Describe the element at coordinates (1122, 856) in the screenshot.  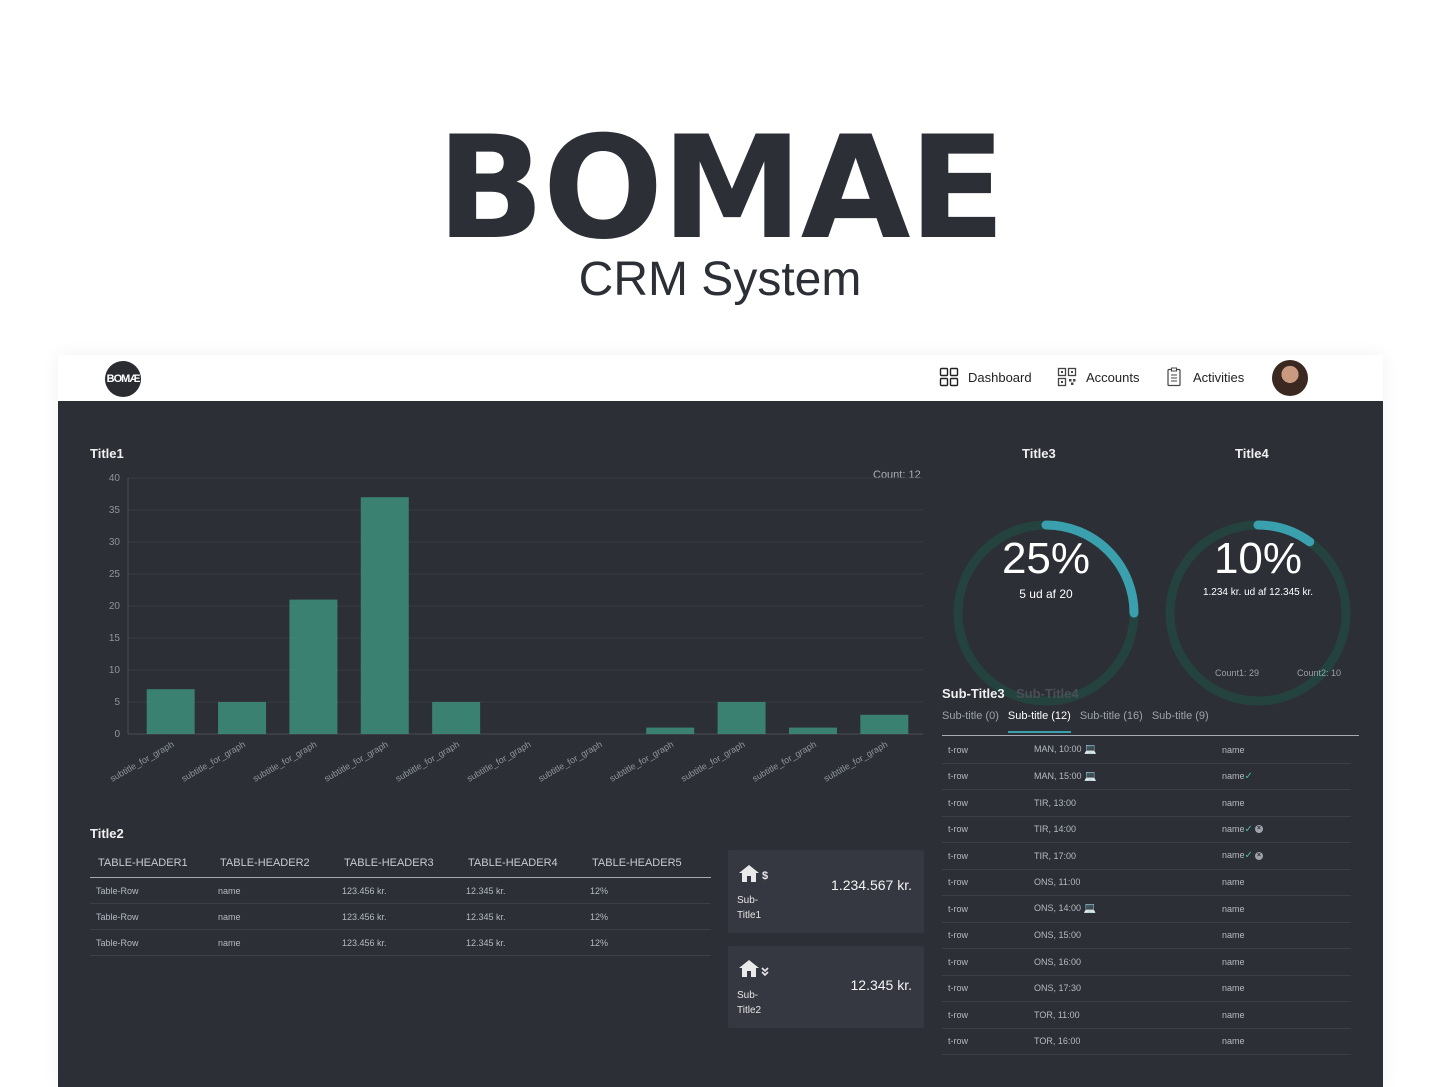
I see `row-time-cell: TIR, 17:00` at that location.